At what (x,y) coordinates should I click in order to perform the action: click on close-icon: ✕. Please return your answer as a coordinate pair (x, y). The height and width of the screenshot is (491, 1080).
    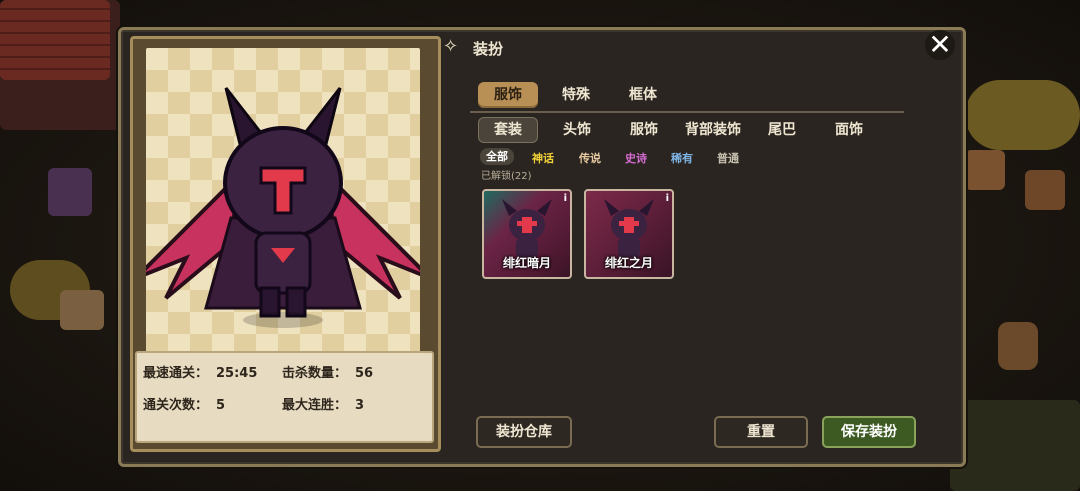
    Looking at the image, I should click on (940, 45).